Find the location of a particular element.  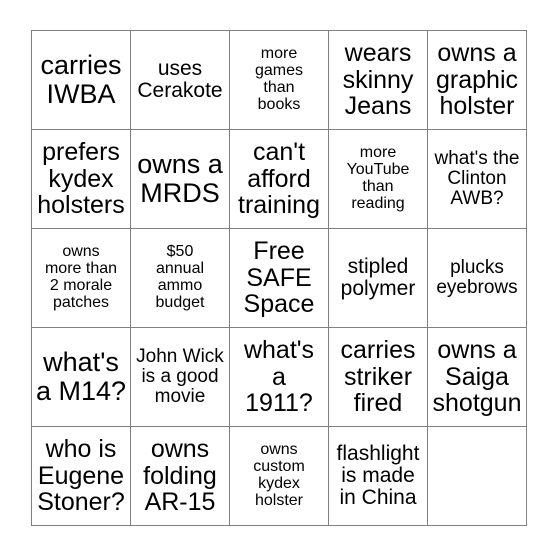

bingo-cell-text: John Wick is a good movie is located at coordinates (180, 376).